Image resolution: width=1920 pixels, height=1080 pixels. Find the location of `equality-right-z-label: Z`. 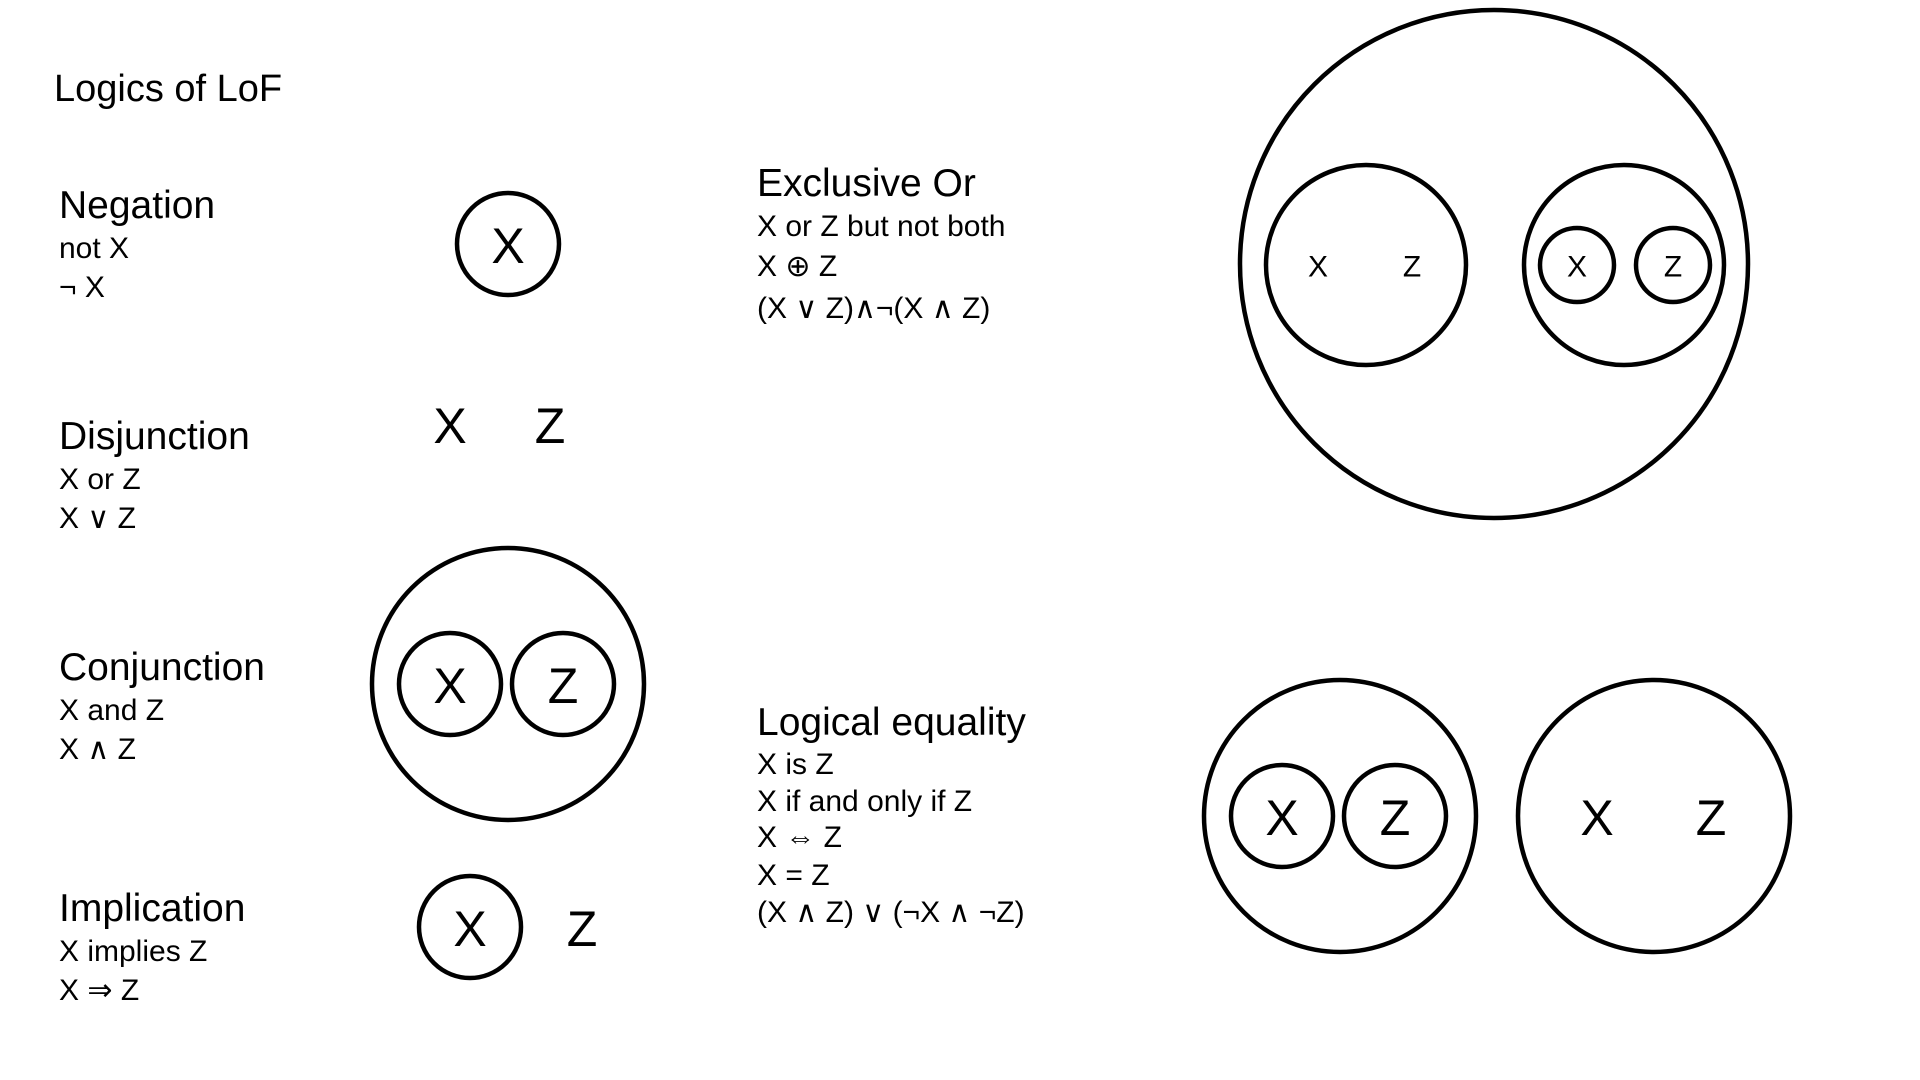

equality-right-z-label: Z is located at coordinates (1711, 818).